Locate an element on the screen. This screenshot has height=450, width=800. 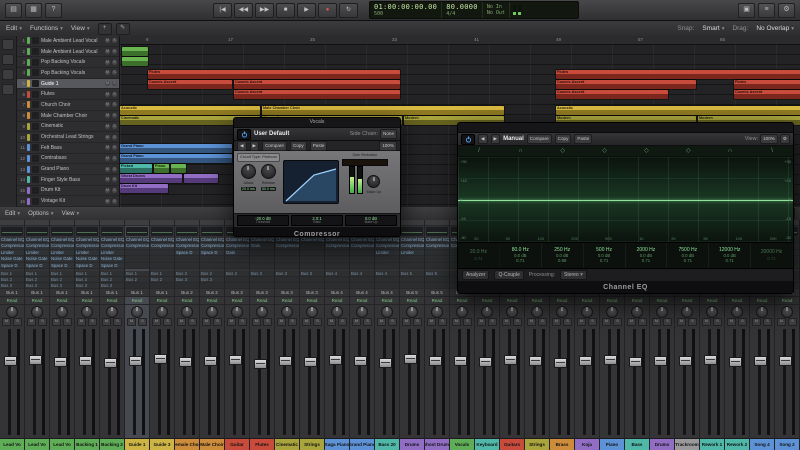
track-name-label: Ghost Drums is located at coordinates (437, 444).